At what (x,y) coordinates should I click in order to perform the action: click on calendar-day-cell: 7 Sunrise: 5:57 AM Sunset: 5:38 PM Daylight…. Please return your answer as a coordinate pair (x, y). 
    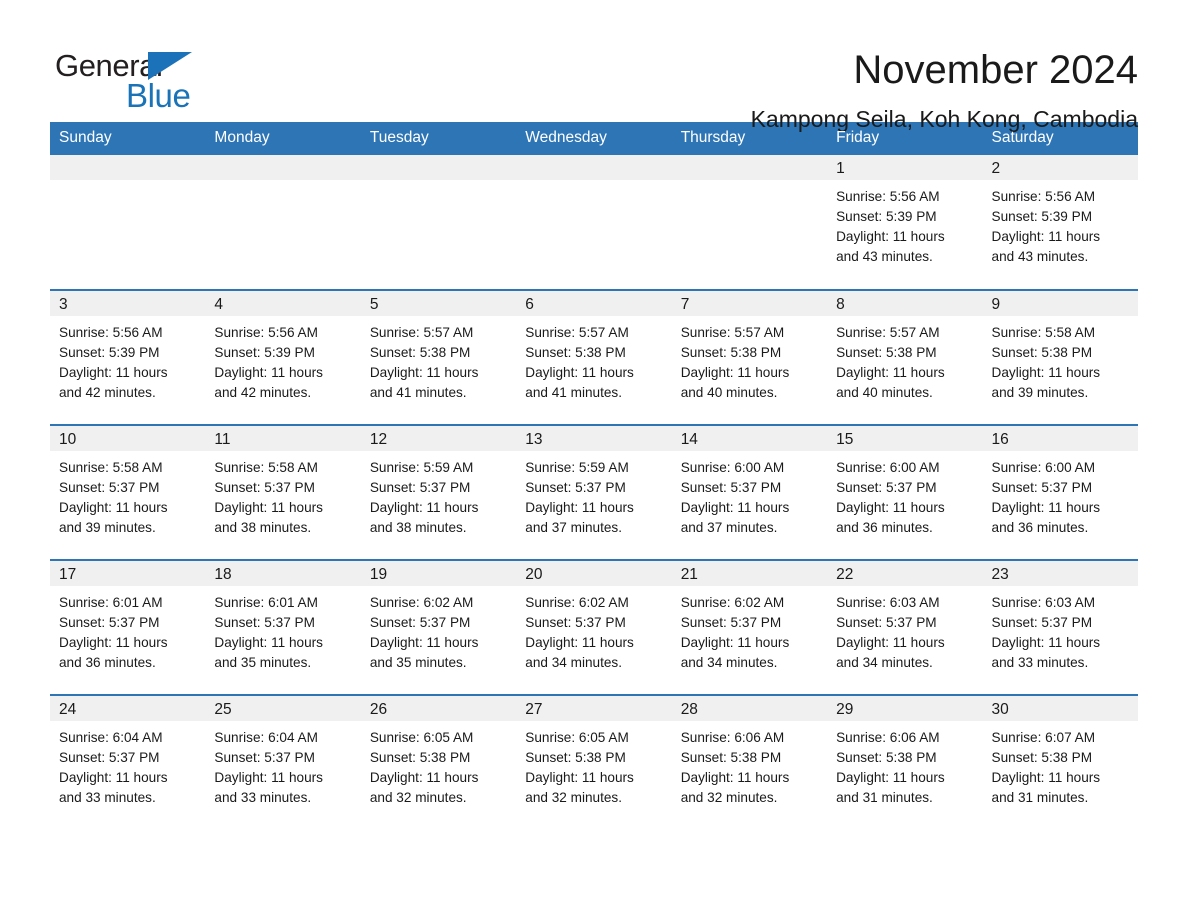
    Looking at the image, I should click on (749, 357).